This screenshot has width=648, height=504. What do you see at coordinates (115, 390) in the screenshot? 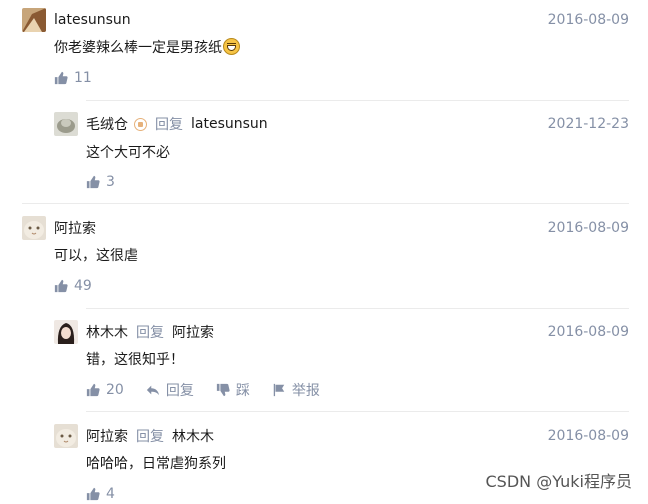
I see `like-count: 20` at bounding box center [115, 390].